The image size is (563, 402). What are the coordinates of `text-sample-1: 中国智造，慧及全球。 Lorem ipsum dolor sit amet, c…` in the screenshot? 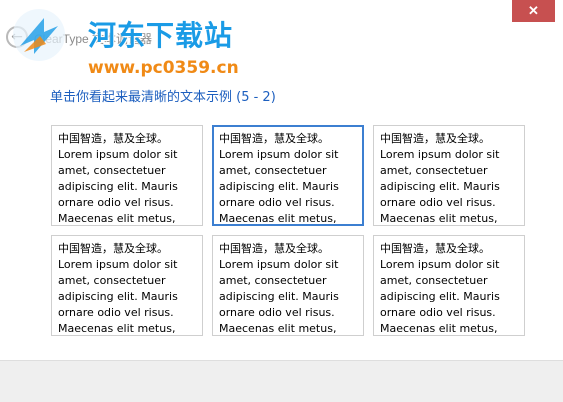 It's located at (127, 175).